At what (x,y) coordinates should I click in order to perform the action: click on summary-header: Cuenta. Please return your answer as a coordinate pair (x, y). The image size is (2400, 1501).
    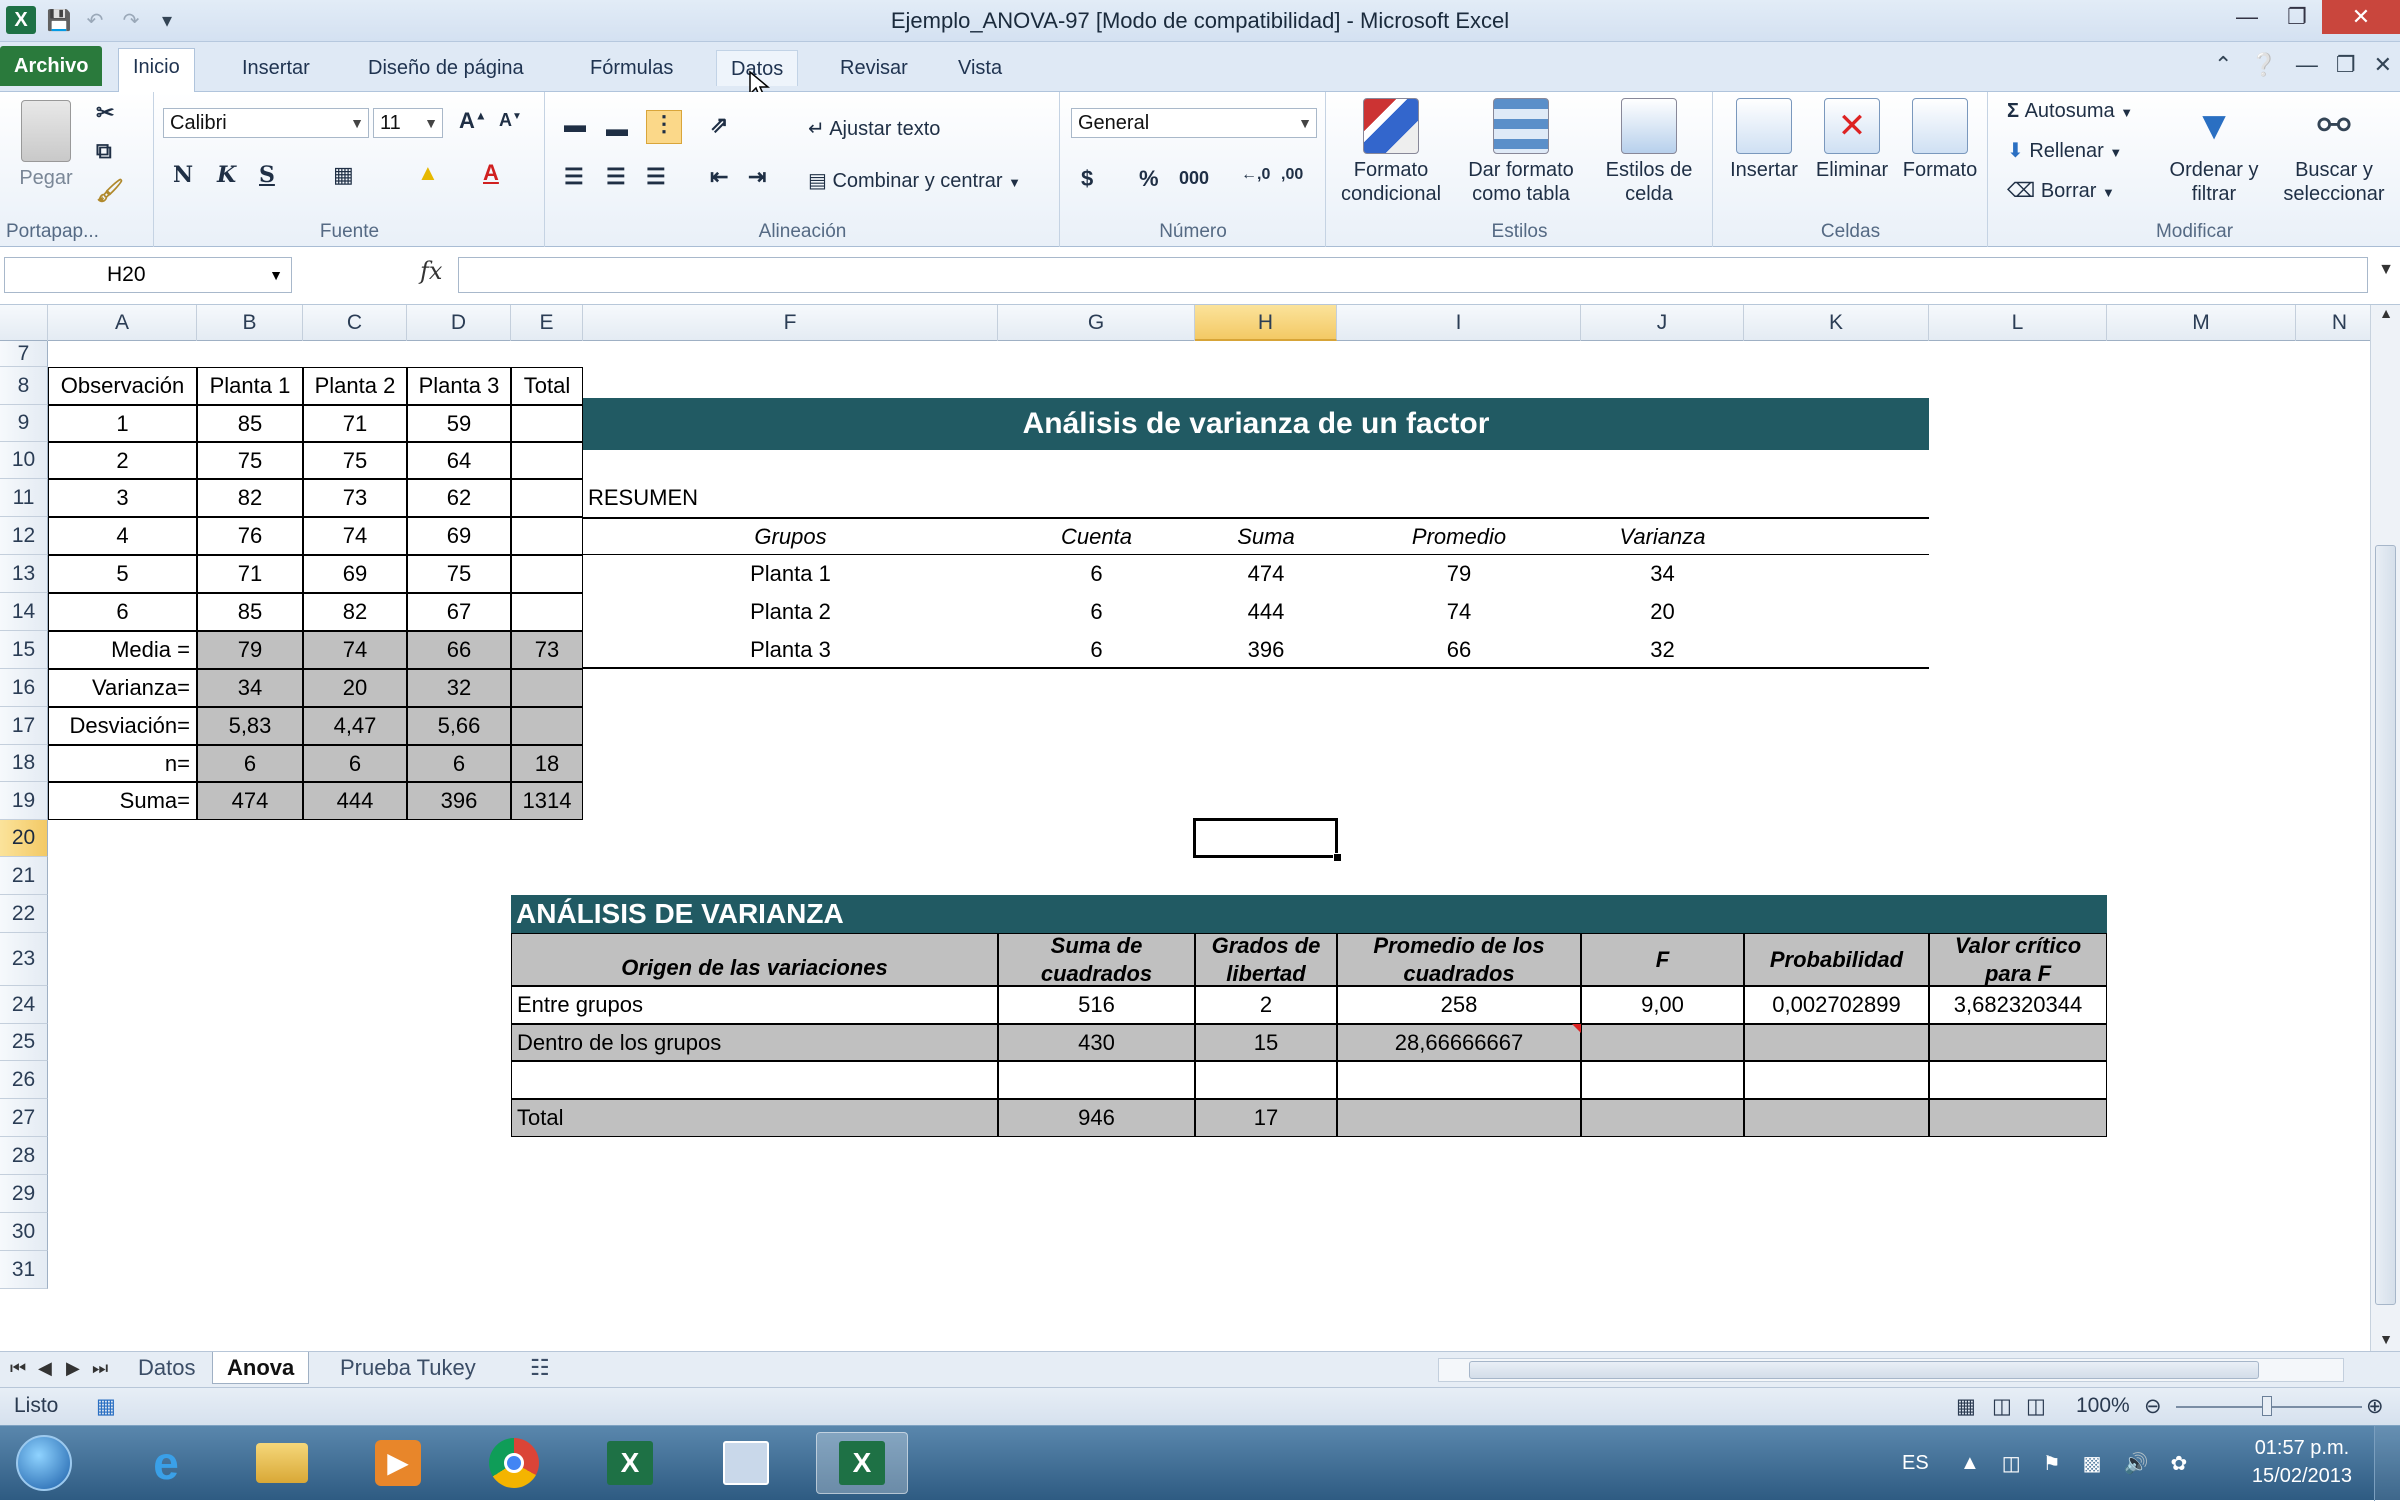
    Looking at the image, I should click on (1096, 536).